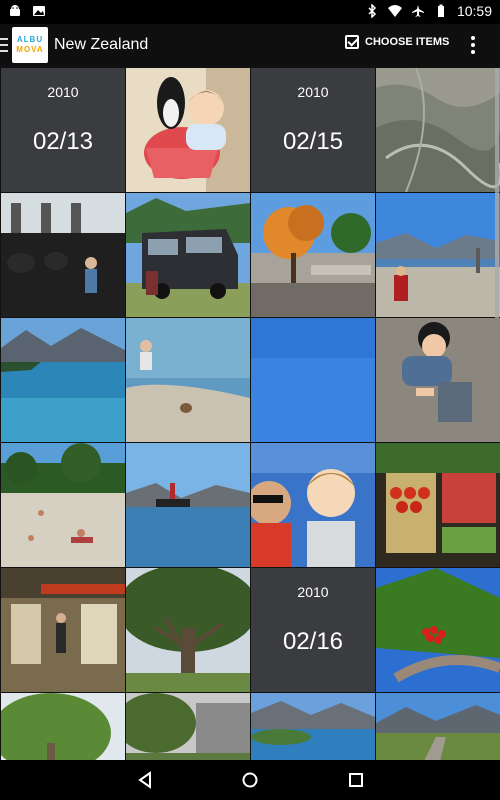 This screenshot has width=500, height=800. I want to click on status-bar: 10:59, so click(250, 12).